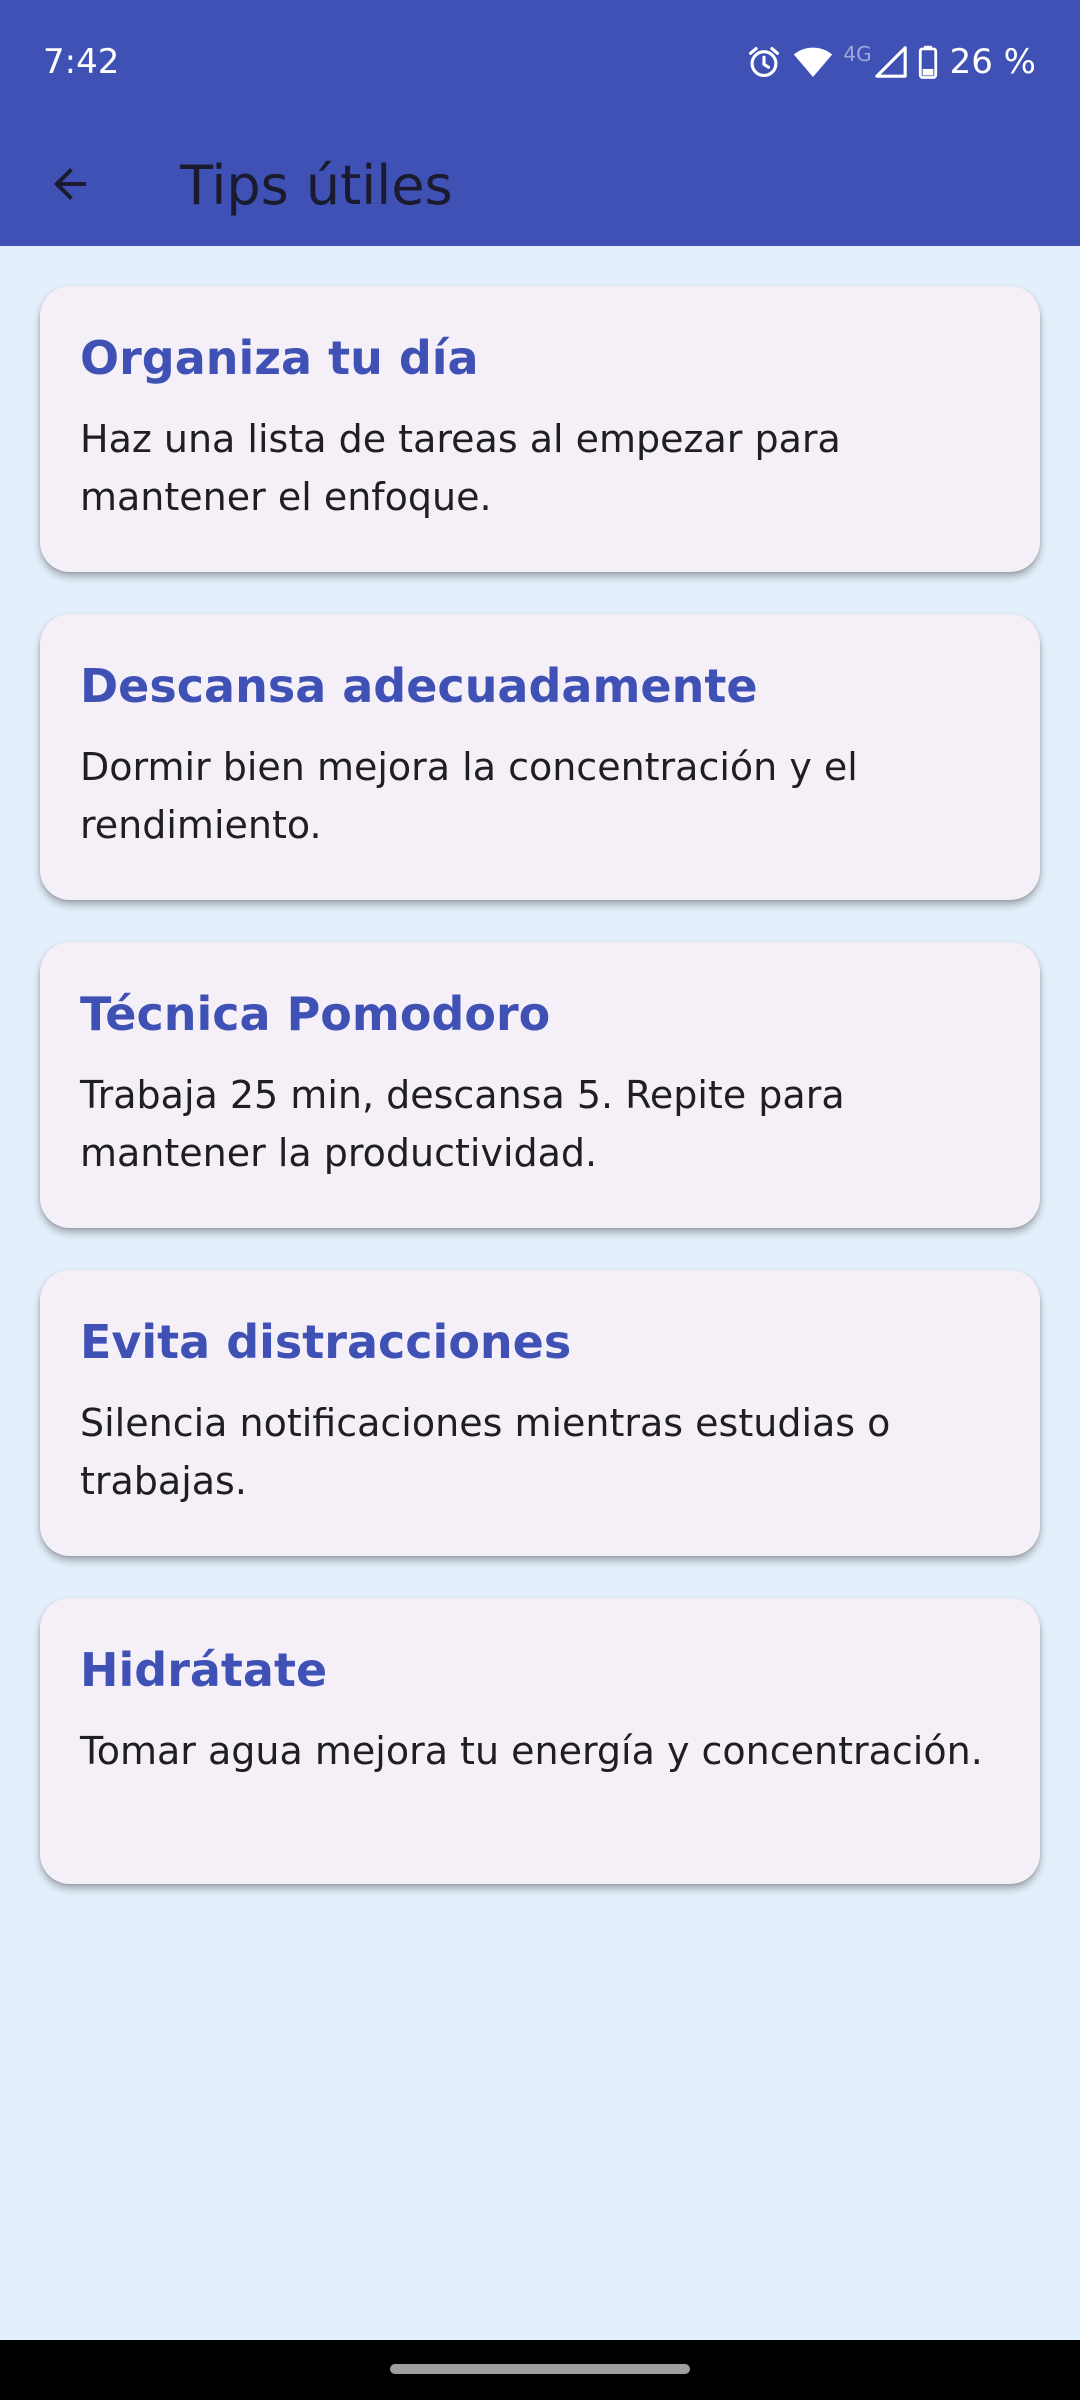  Describe the element at coordinates (419, 686) in the screenshot. I see `tip-title: Descansa adecuadamente` at that location.